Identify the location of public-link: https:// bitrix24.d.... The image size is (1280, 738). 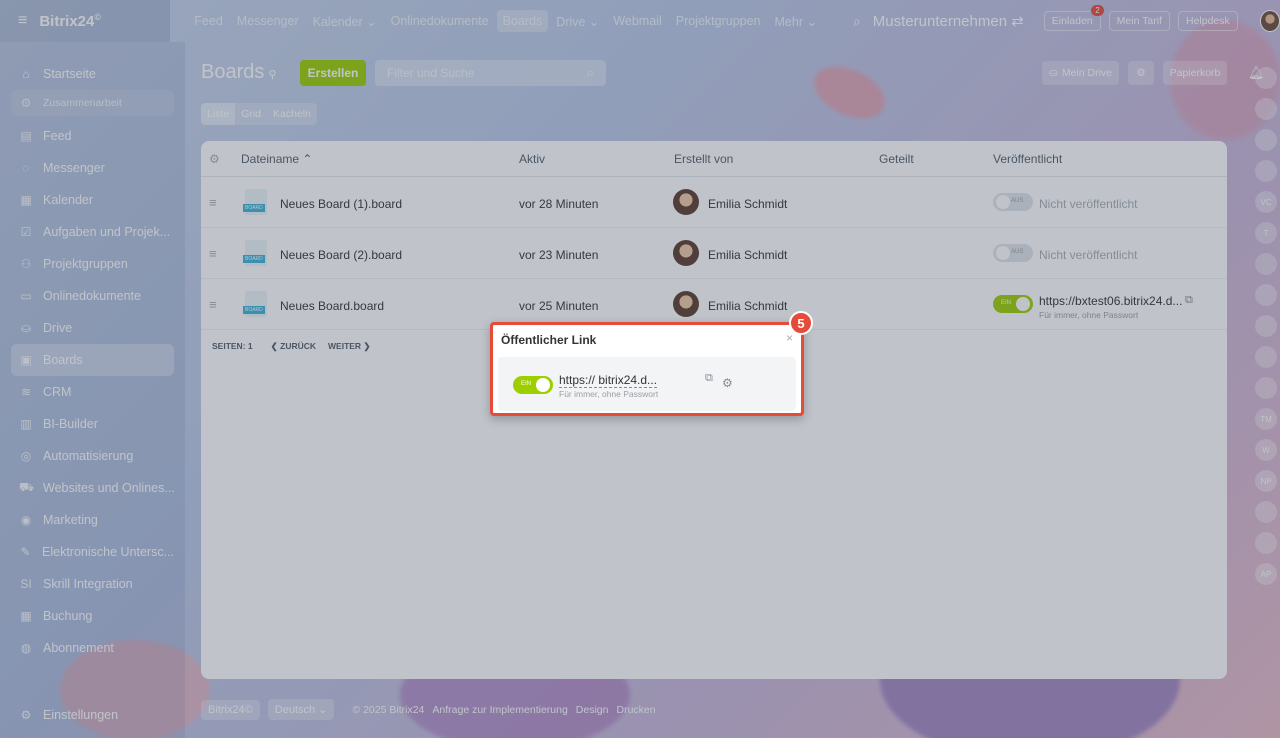
(608, 380).